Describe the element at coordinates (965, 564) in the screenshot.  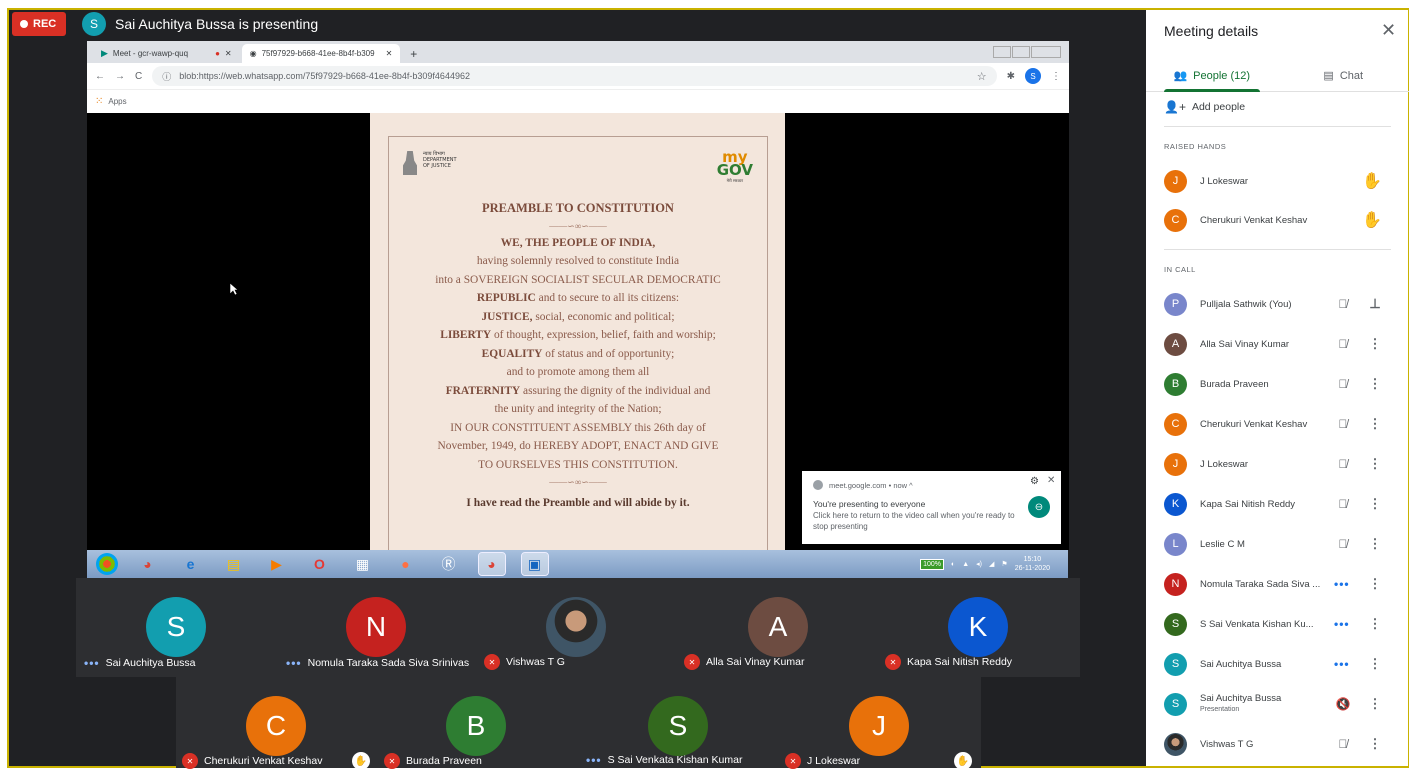
I see `tray-arrow-icon: ▲` at that location.